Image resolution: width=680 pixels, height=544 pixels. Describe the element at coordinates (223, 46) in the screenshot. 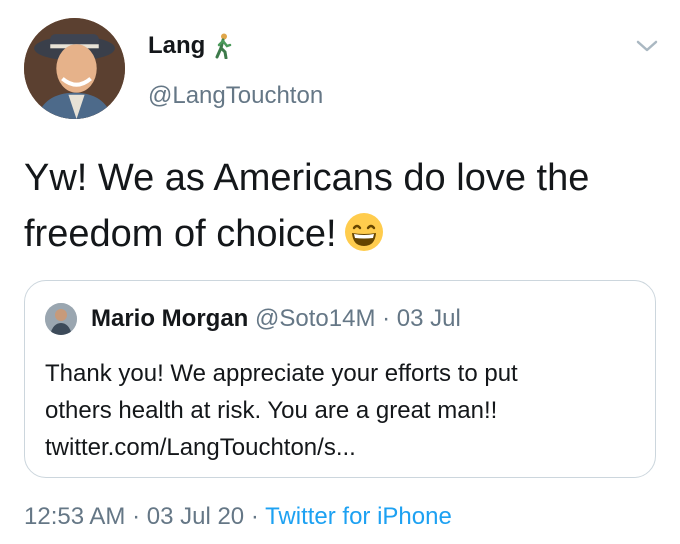

I see `person-walking-icon` at that location.